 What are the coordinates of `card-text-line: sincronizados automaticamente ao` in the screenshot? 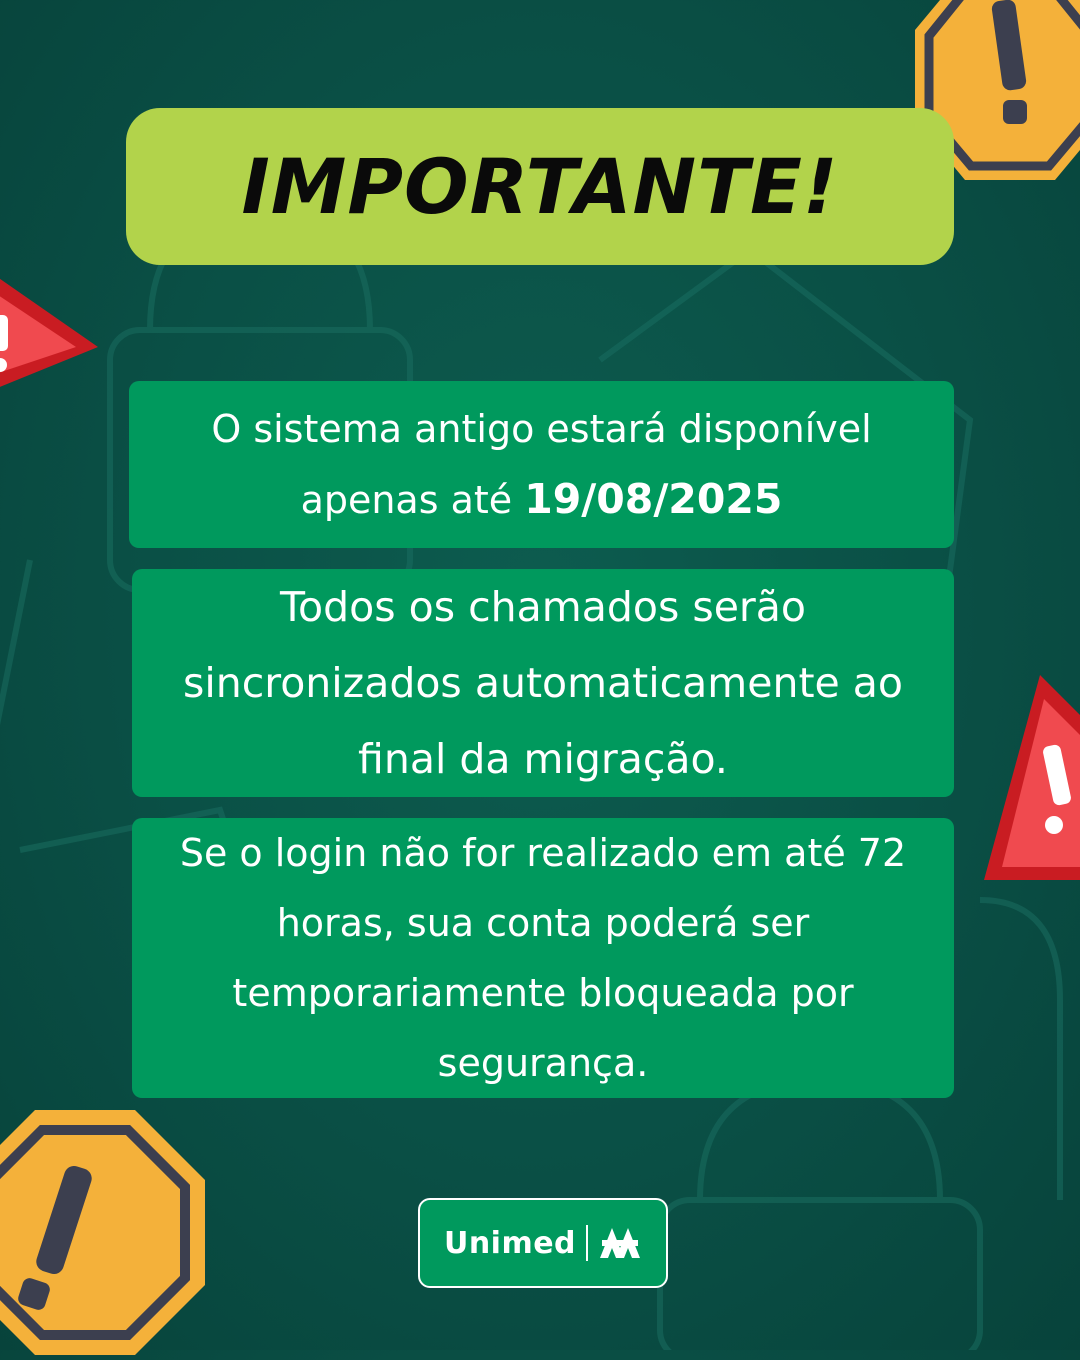 It's located at (542, 683).